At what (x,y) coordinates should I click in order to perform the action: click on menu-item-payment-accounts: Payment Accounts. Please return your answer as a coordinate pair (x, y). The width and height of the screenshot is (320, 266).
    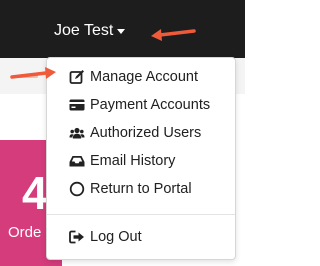
    Looking at the image, I should click on (141, 105).